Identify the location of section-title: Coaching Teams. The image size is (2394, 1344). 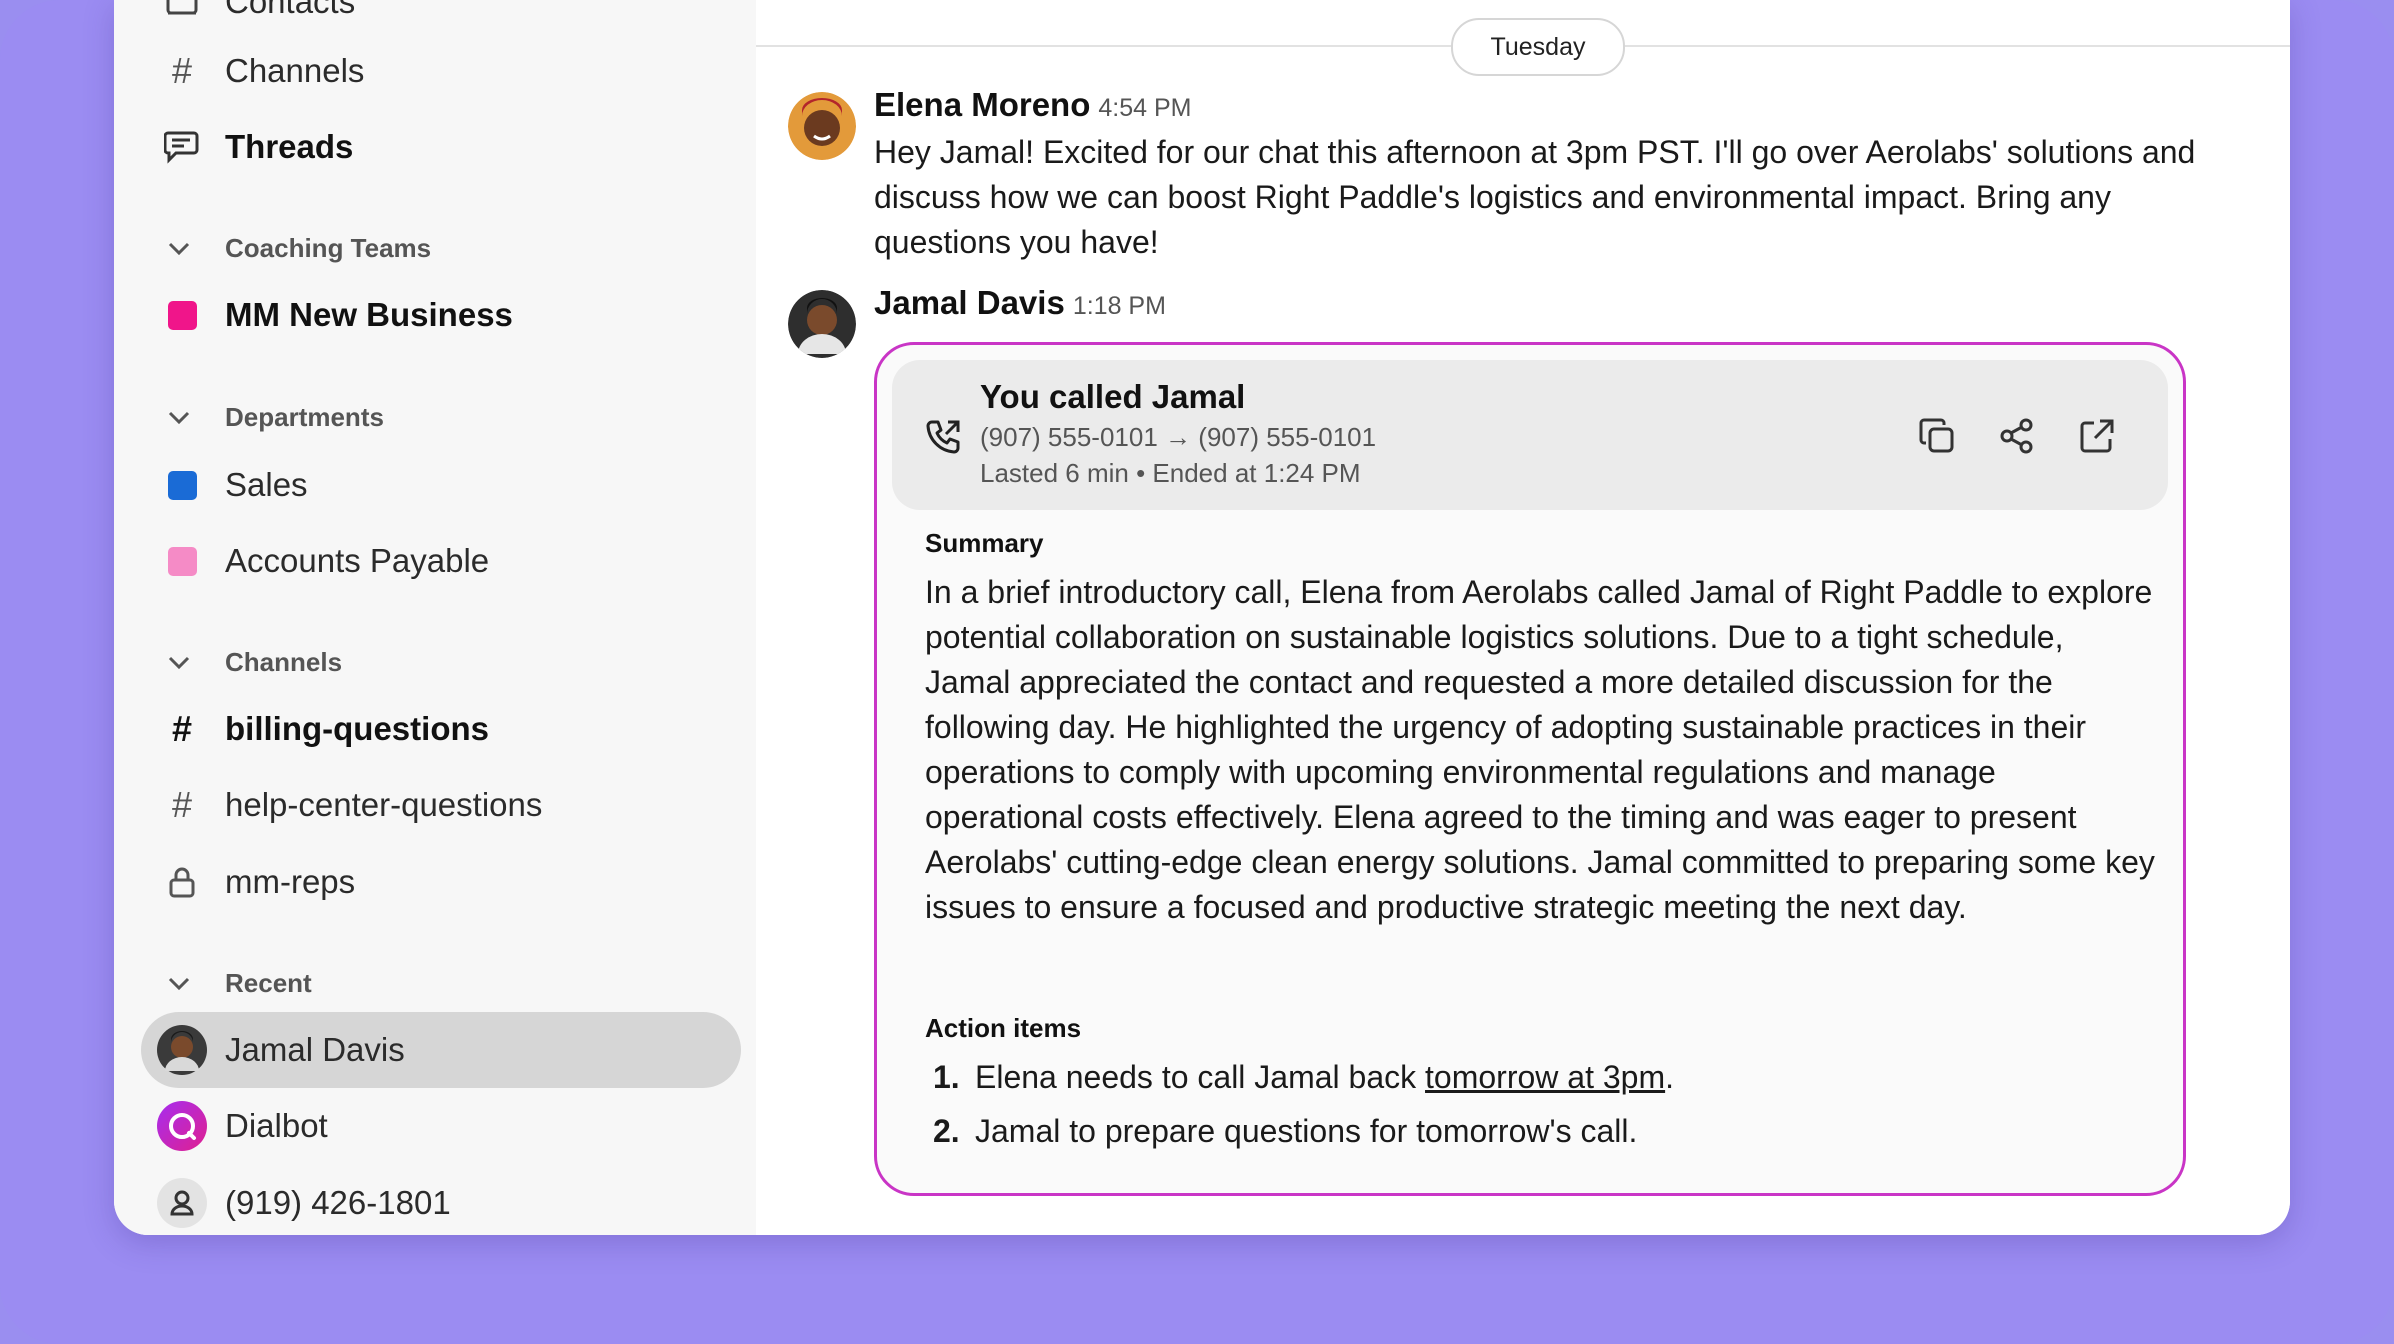
(328, 247).